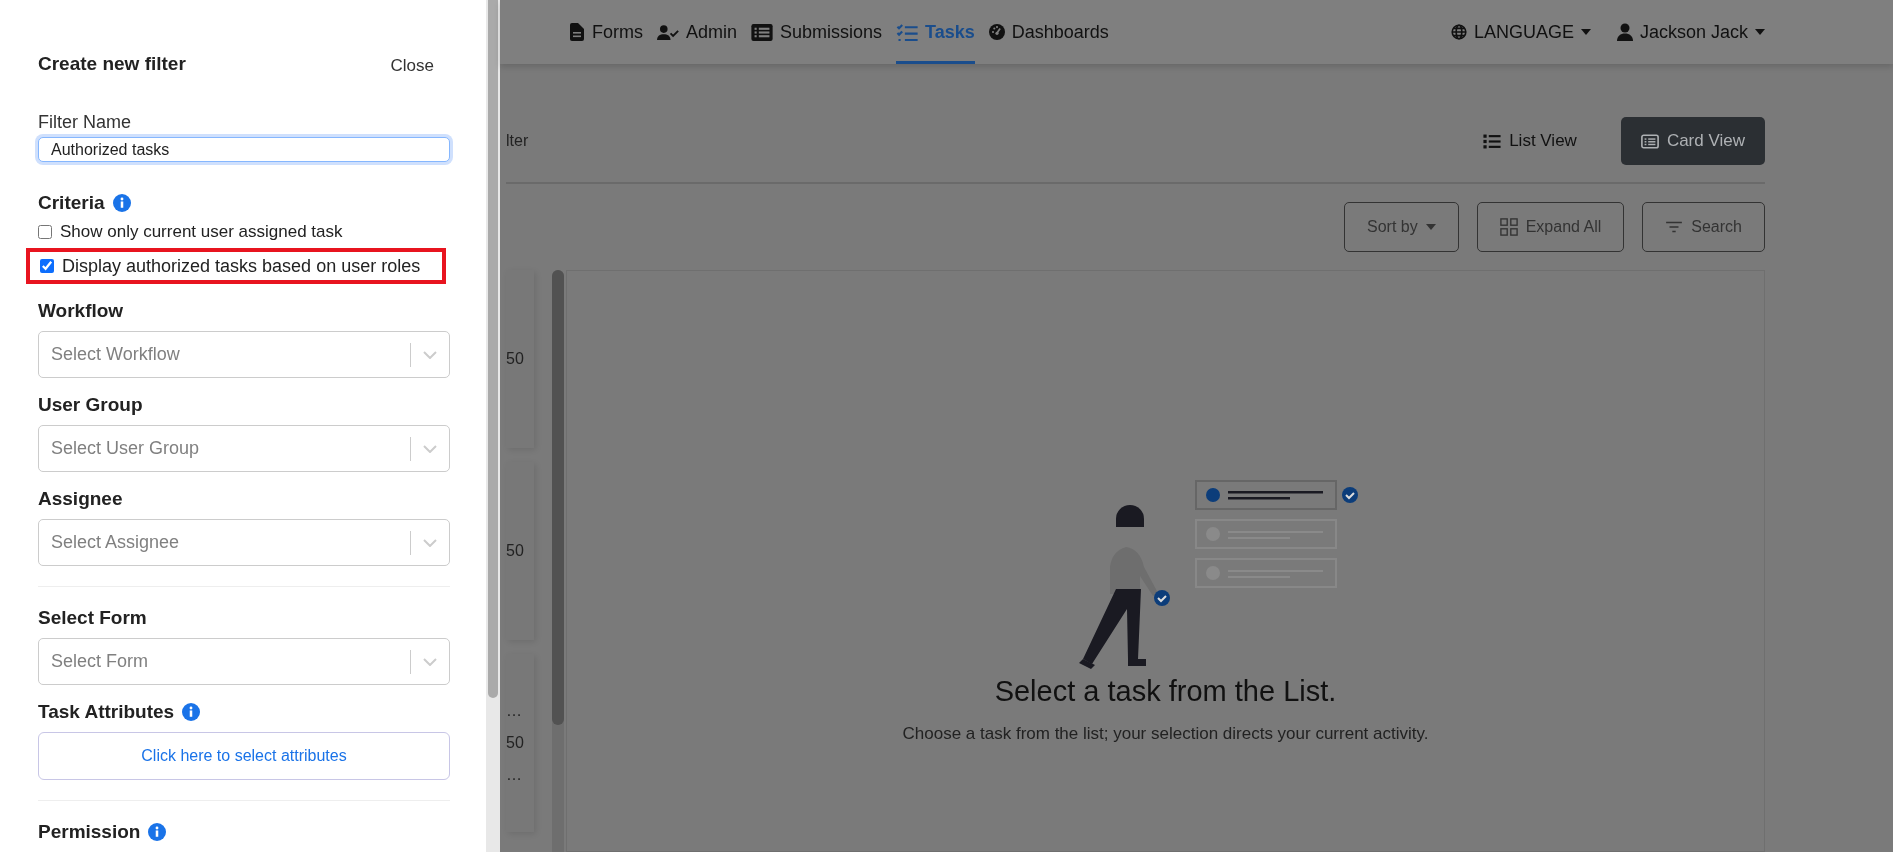  What do you see at coordinates (1458, 32) in the screenshot?
I see `globe-icon` at bounding box center [1458, 32].